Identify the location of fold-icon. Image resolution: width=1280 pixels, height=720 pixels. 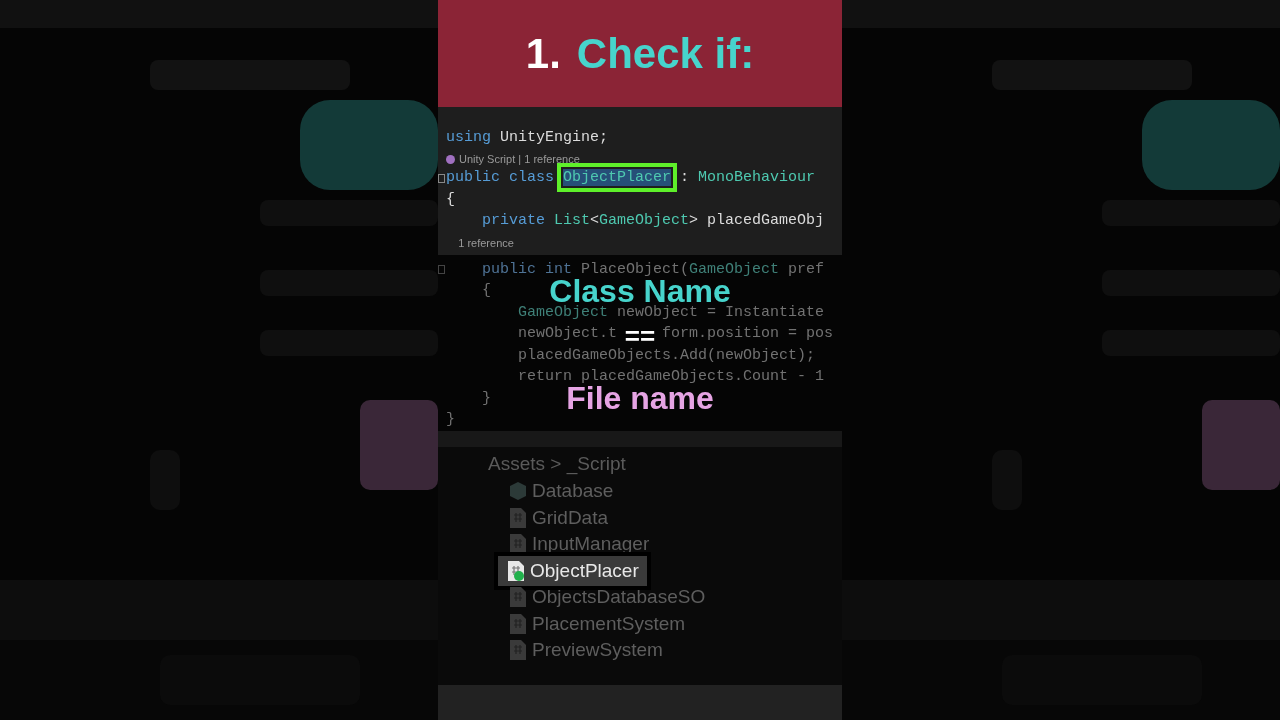
(441, 178).